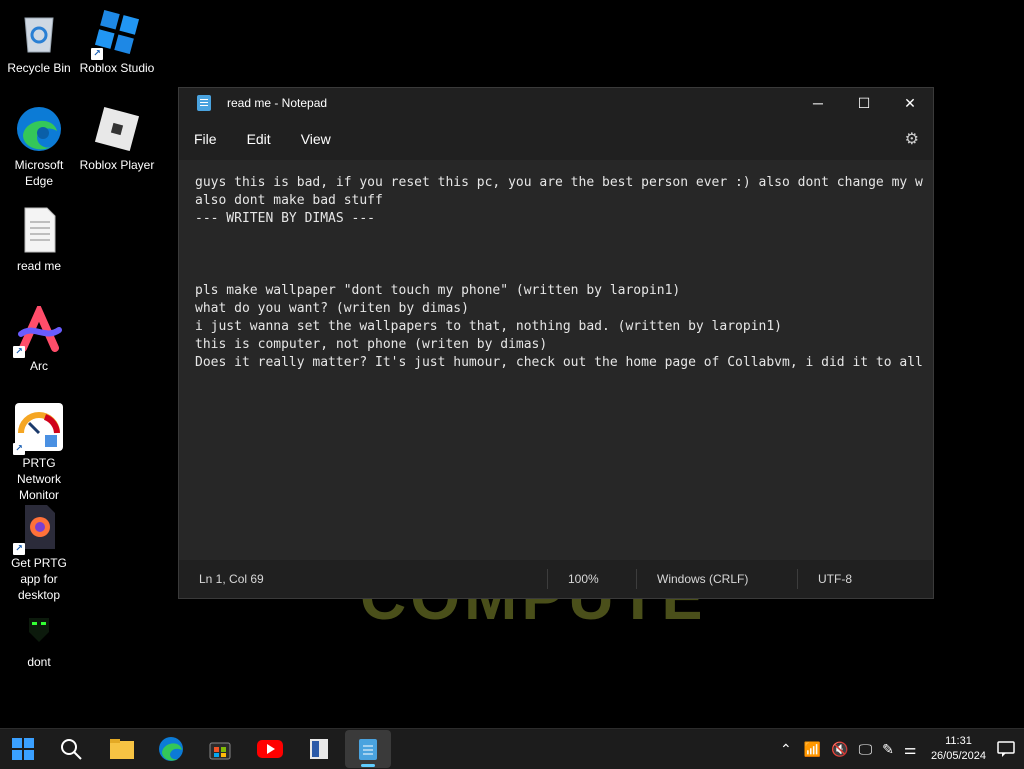  I want to click on menu-file: File, so click(205, 139).